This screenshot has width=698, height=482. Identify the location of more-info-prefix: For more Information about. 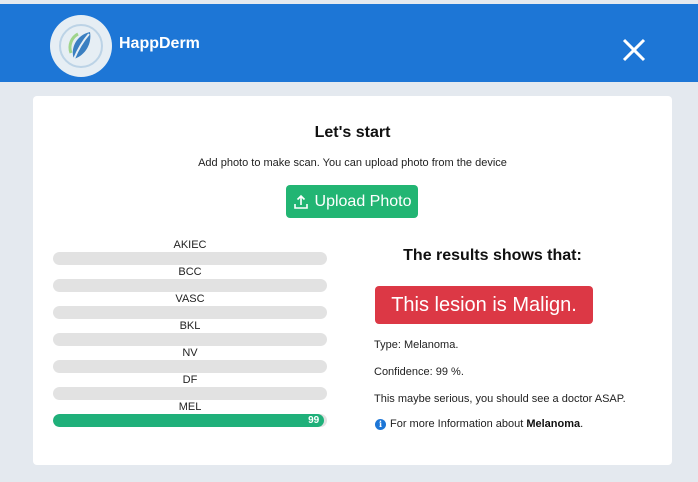
(458, 424).